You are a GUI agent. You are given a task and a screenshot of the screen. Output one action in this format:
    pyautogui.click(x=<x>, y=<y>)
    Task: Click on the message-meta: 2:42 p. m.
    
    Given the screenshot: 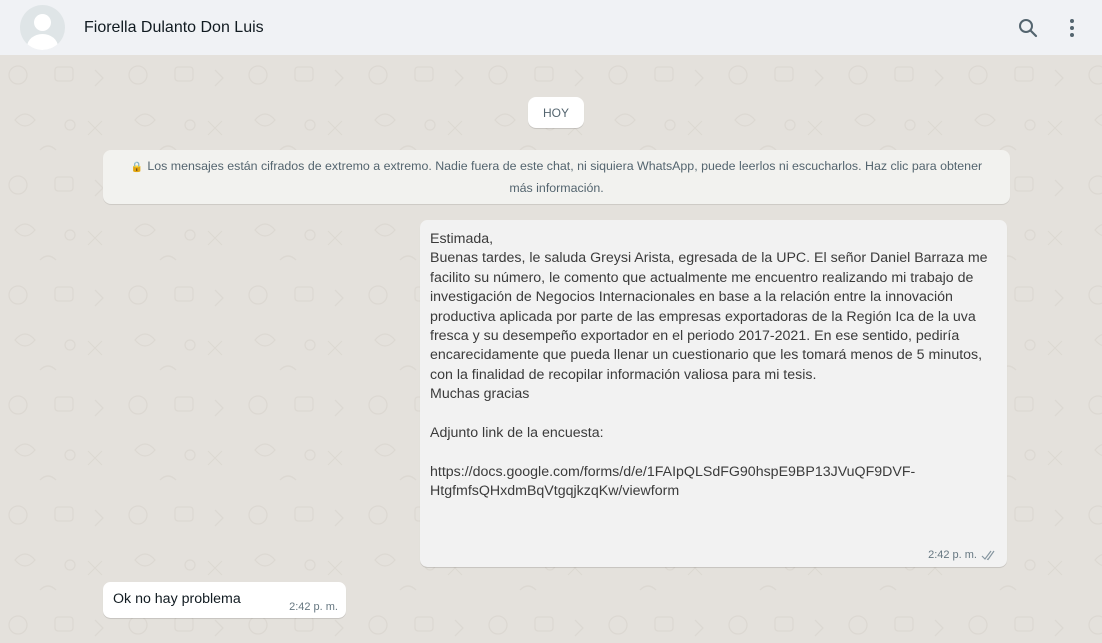 What is the action you would take?
    pyautogui.click(x=962, y=555)
    